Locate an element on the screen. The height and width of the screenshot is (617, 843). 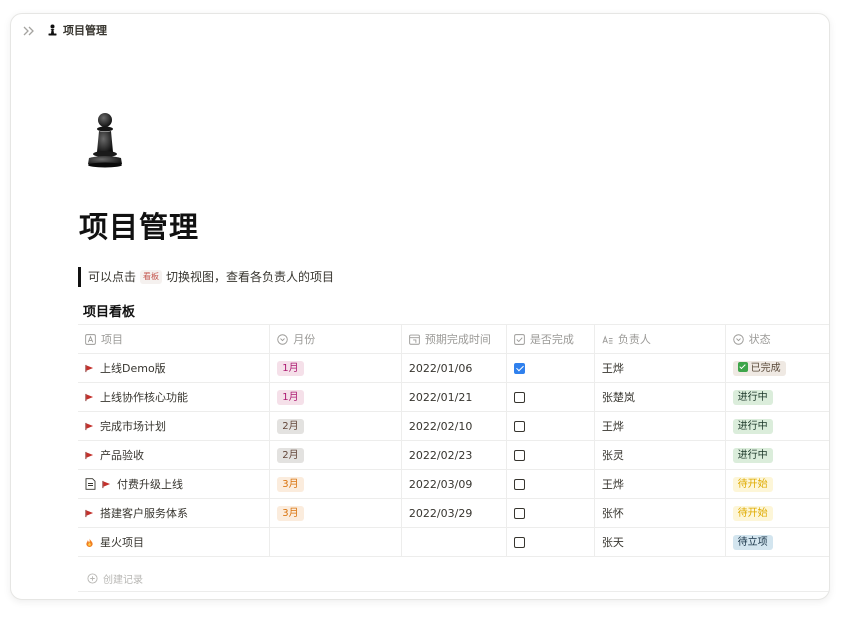
owner-cell: 张怀 is located at coordinates (660, 513).